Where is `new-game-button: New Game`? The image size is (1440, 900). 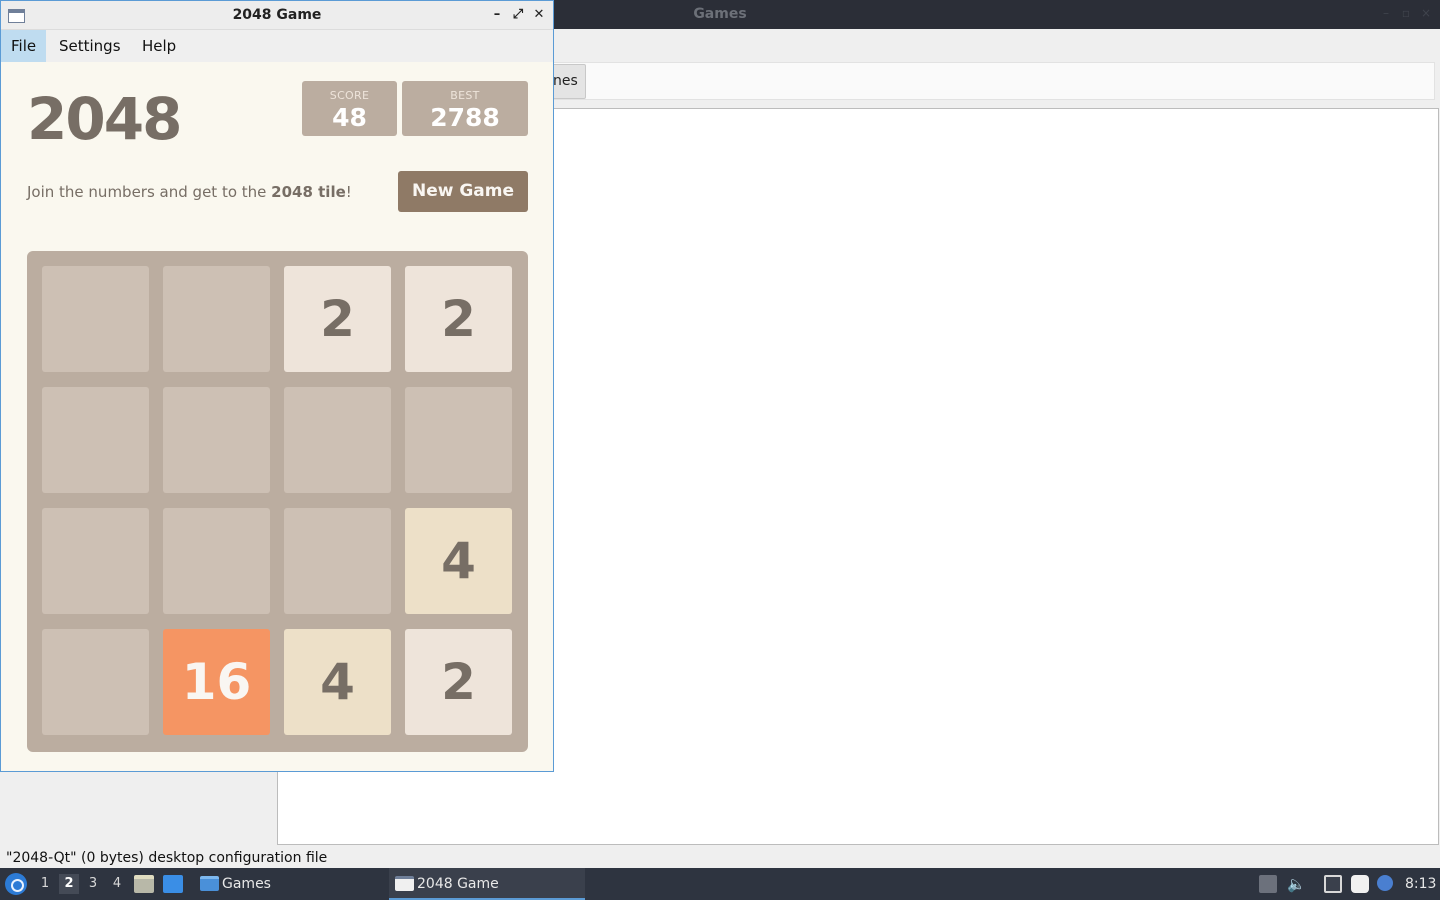 new-game-button: New Game is located at coordinates (463, 191).